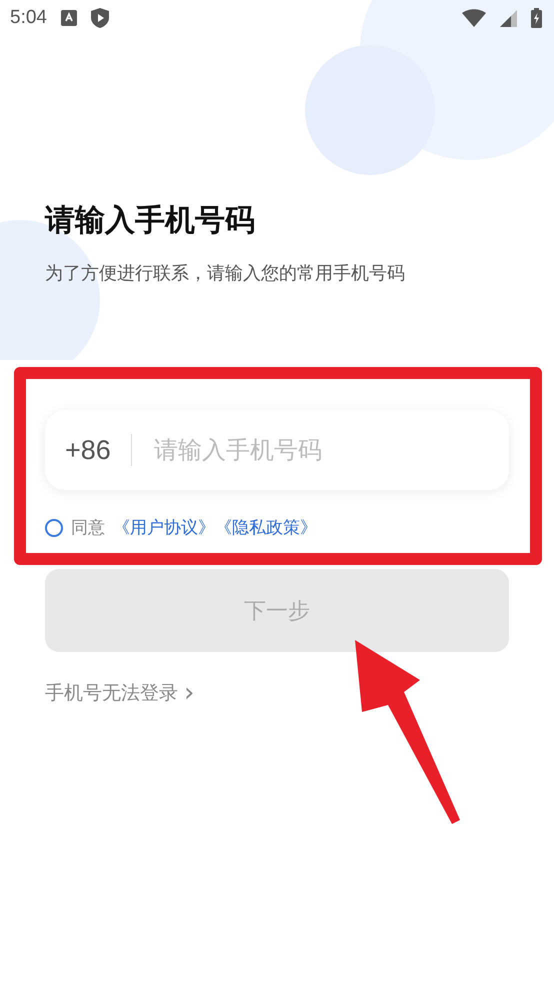  Describe the element at coordinates (150, 221) in the screenshot. I see `page-title: 请输入手机号码` at that location.